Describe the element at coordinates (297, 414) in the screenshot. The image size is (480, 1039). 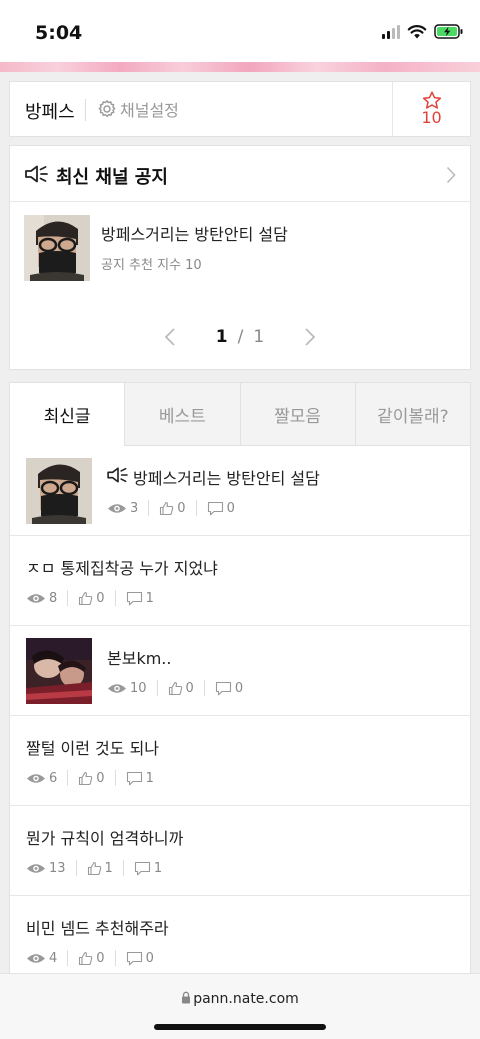
I see `tab-images: 짤모음` at that location.